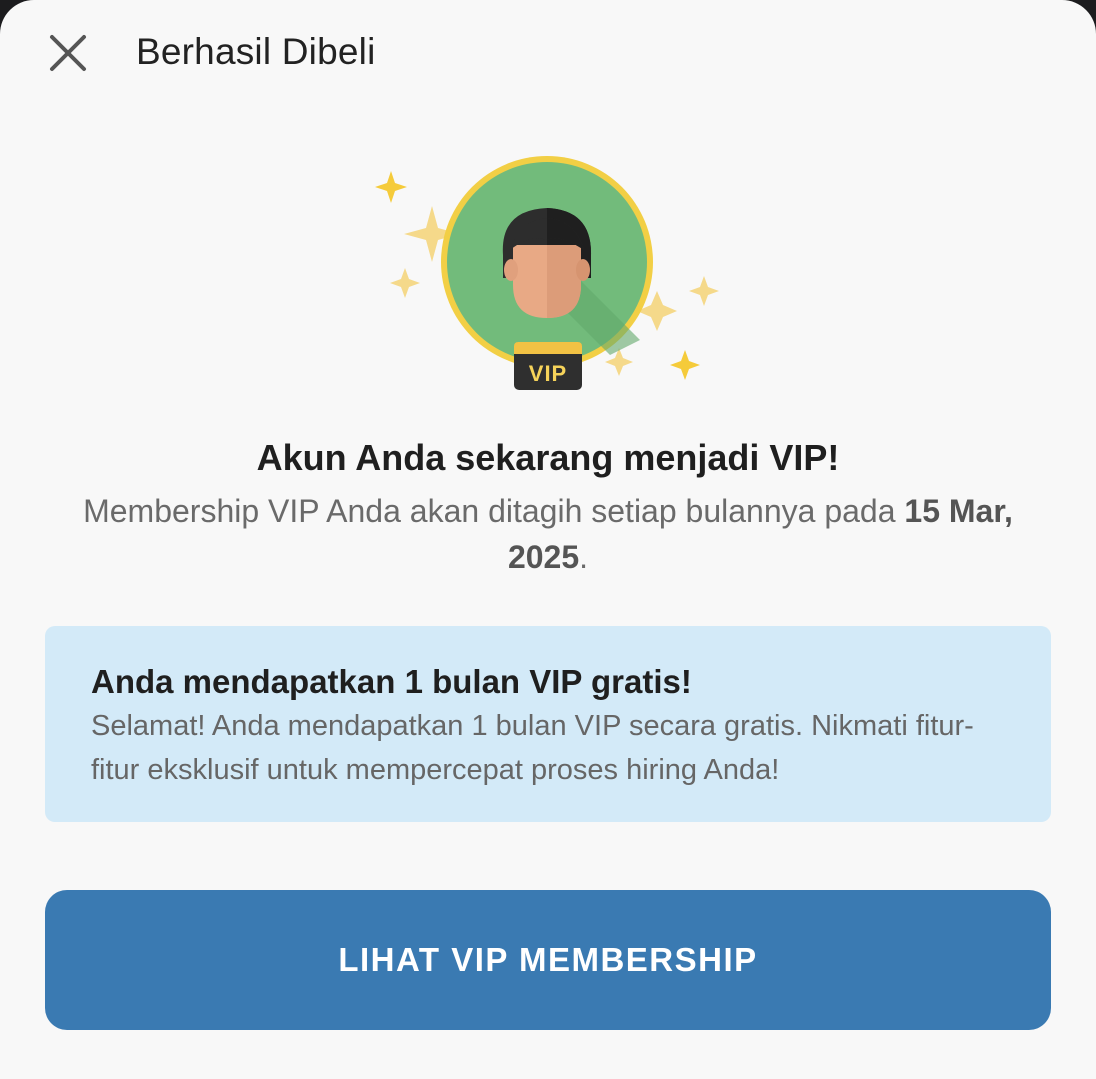 The height and width of the screenshot is (1079, 1096). What do you see at coordinates (391, 681) in the screenshot?
I see `info-box-title: Anda mendapatkan 1 bulan VIP gratis!` at bounding box center [391, 681].